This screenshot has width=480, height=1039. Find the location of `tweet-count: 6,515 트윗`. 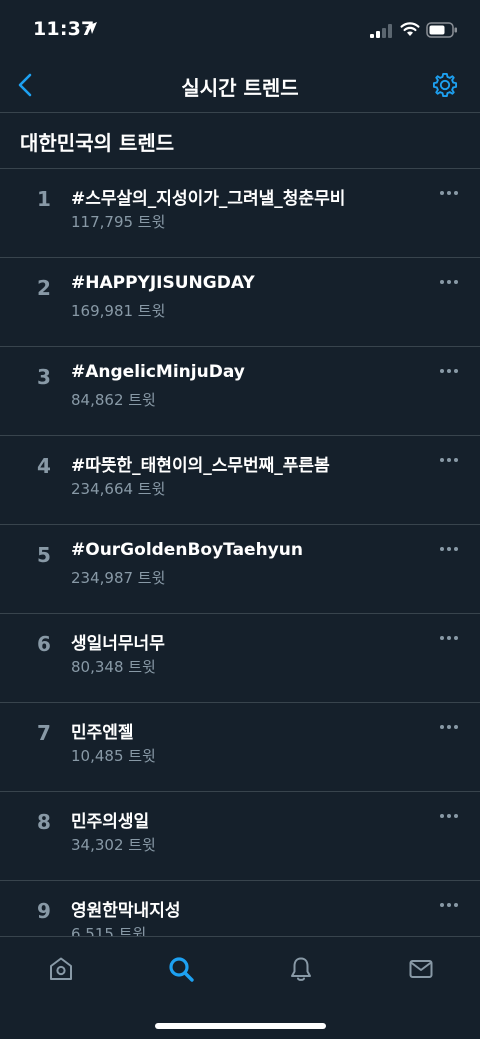

tweet-count: 6,515 트윗 is located at coordinates (109, 931).